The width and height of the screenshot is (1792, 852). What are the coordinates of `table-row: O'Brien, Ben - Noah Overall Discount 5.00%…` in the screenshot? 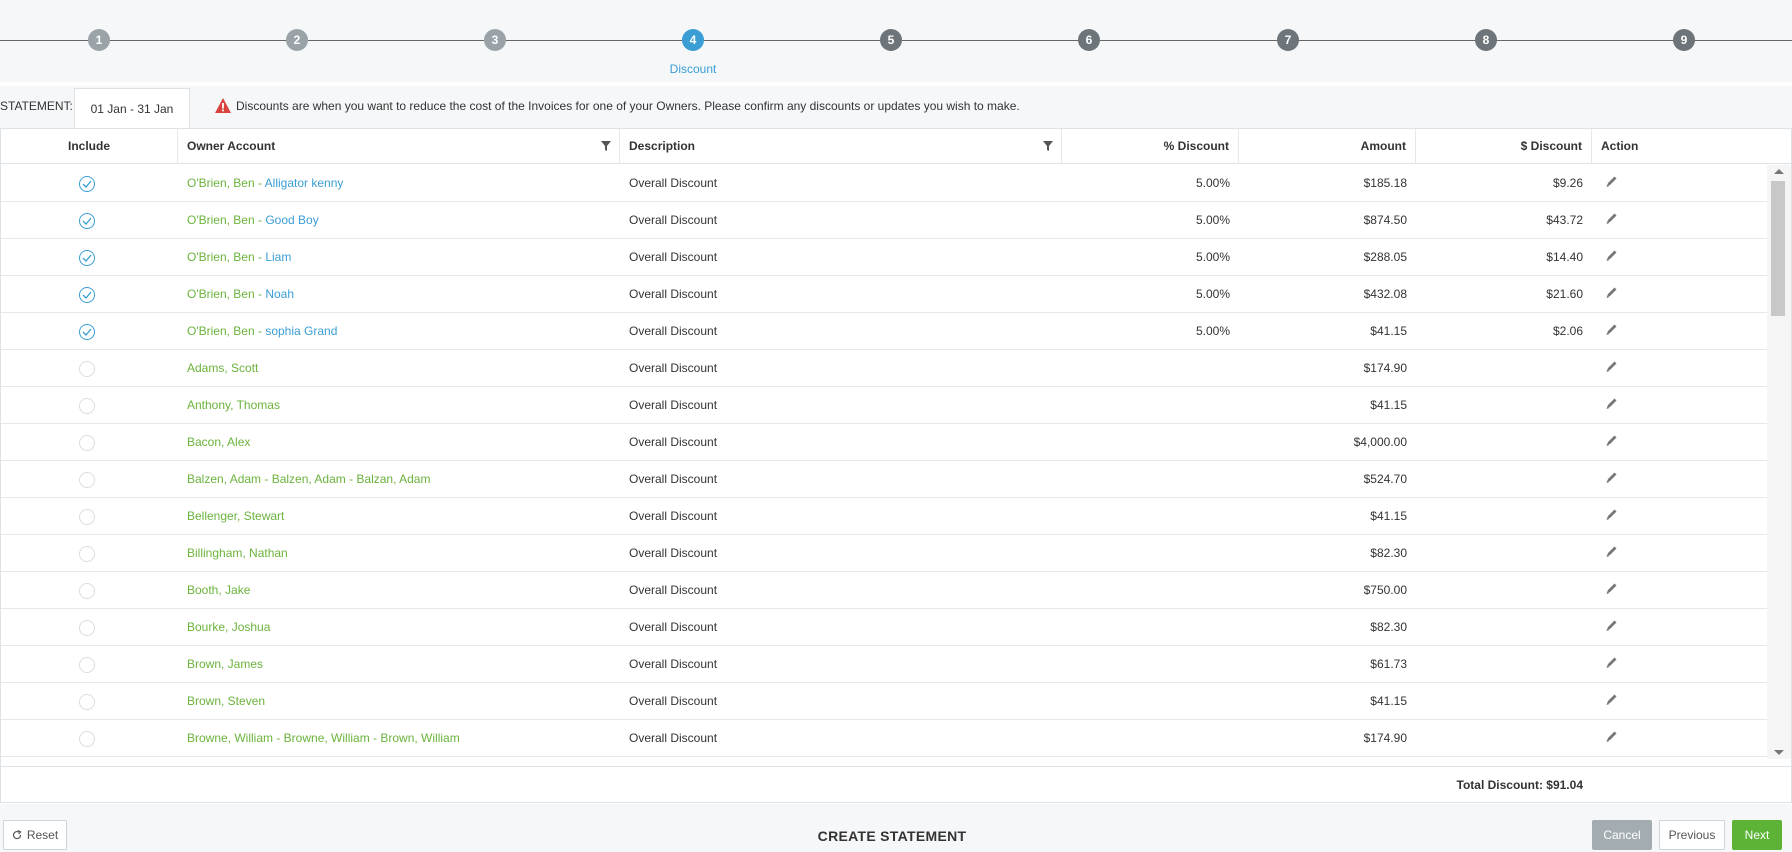 It's located at (884, 294).